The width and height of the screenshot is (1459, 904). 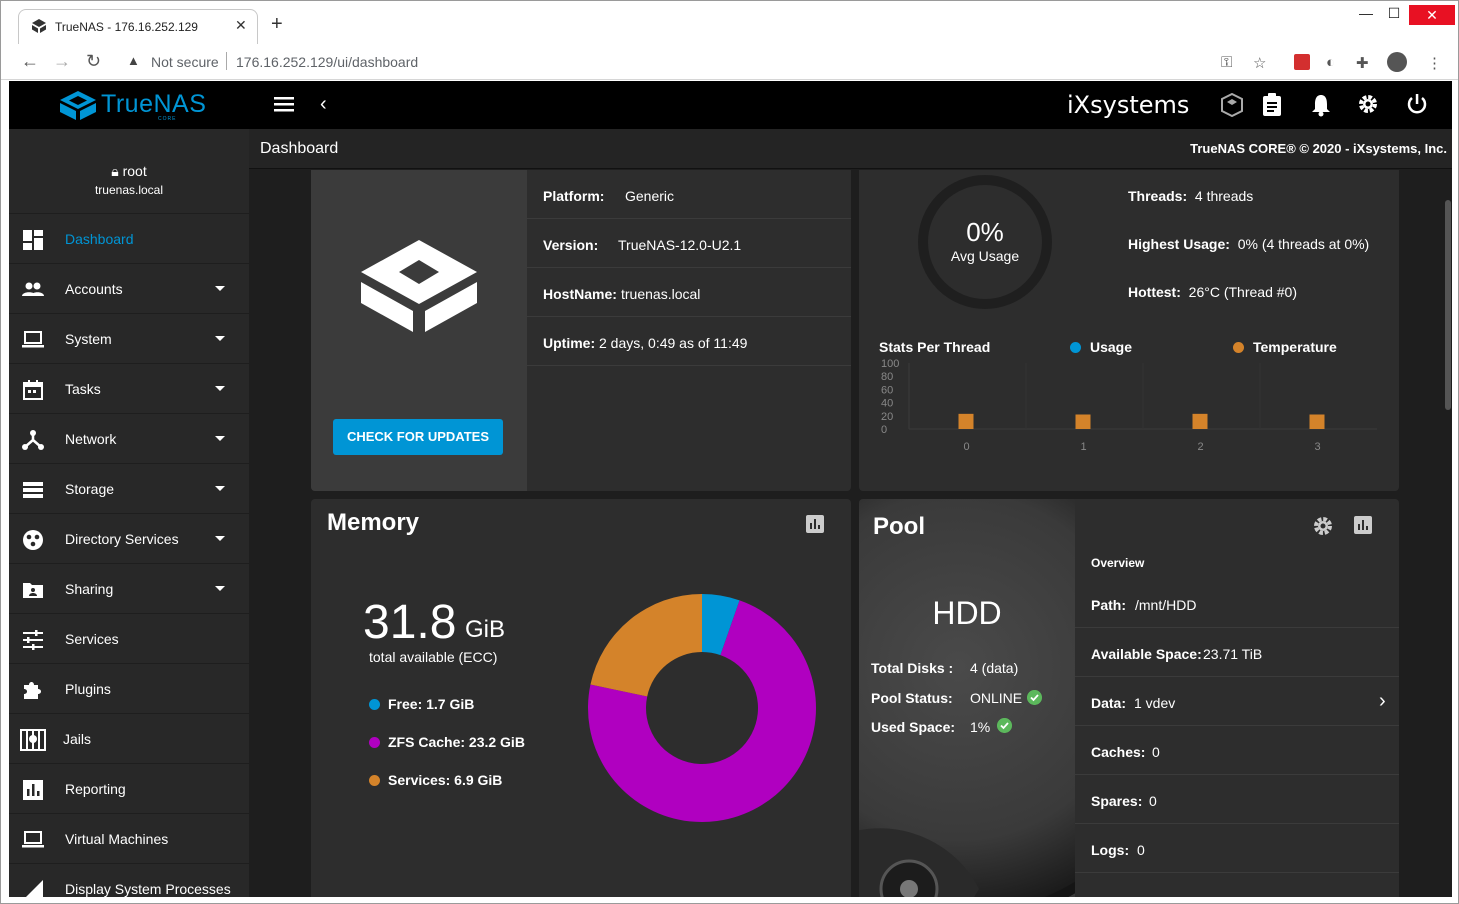 What do you see at coordinates (129, 489) in the screenshot?
I see `sidebar-item-storage: Storage` at bounding box center [129, 489].